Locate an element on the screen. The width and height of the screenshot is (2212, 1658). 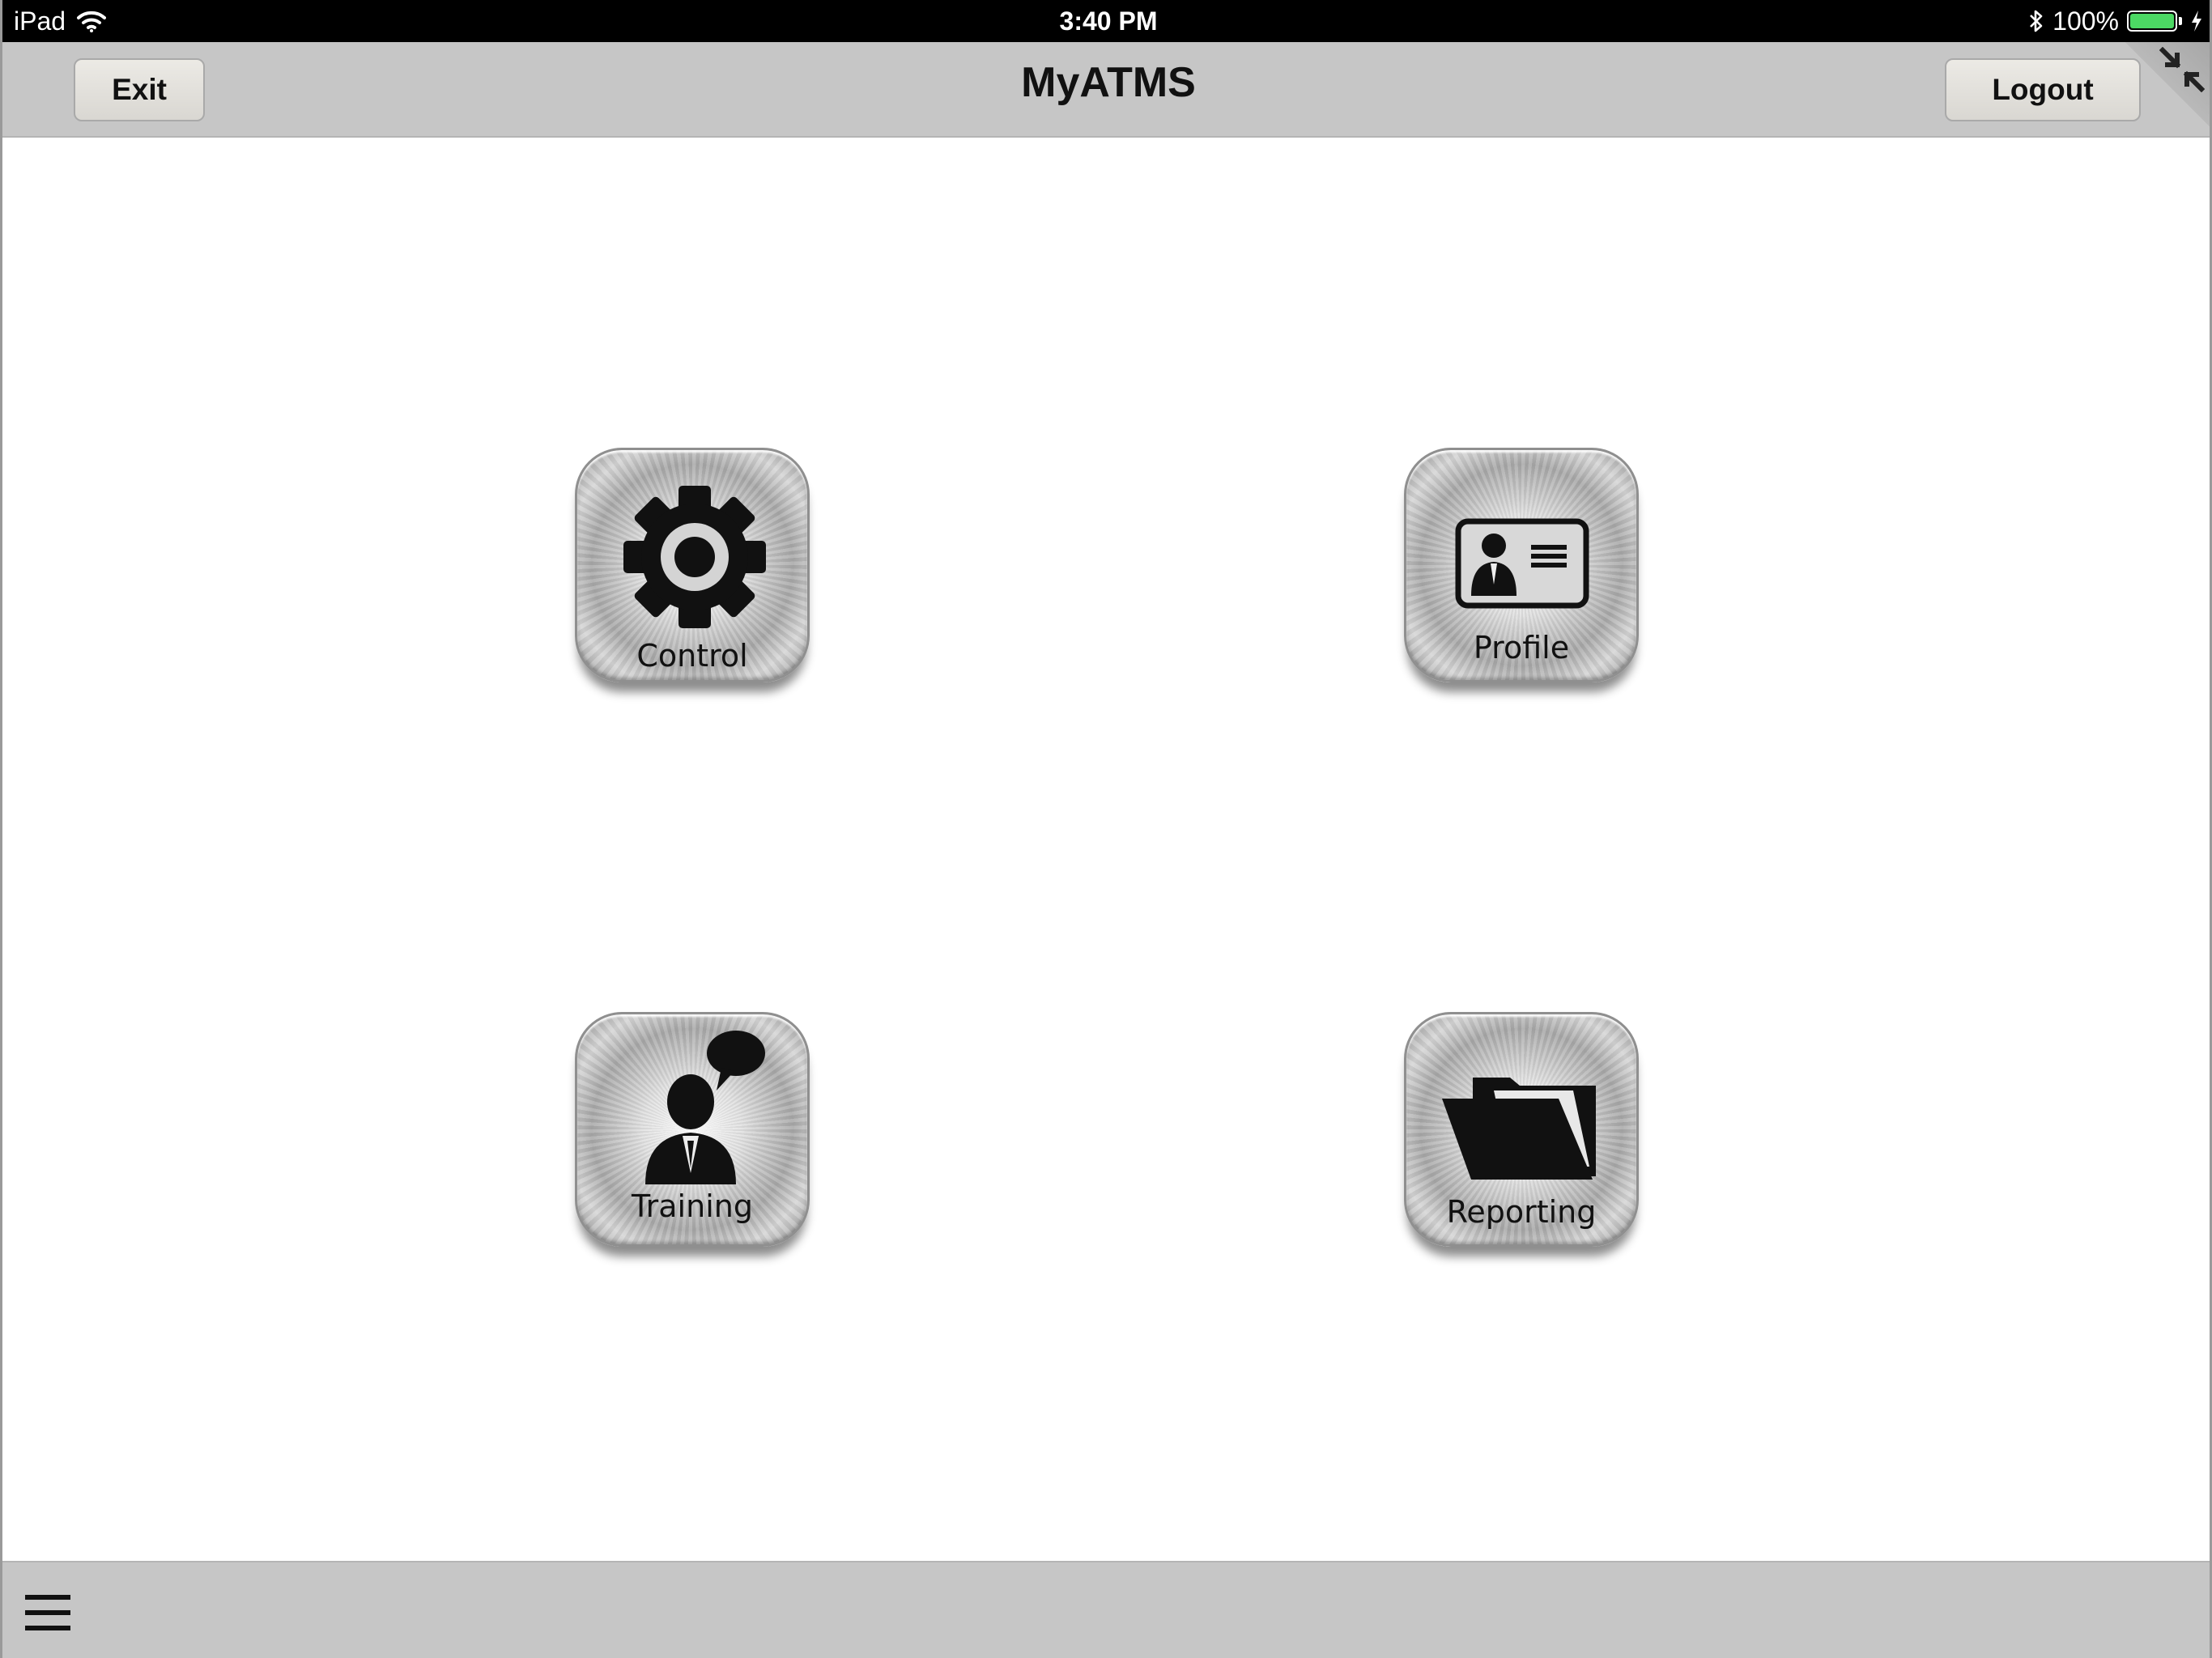
tile-label-profile: Profile is located at coordinates (1522, 647).